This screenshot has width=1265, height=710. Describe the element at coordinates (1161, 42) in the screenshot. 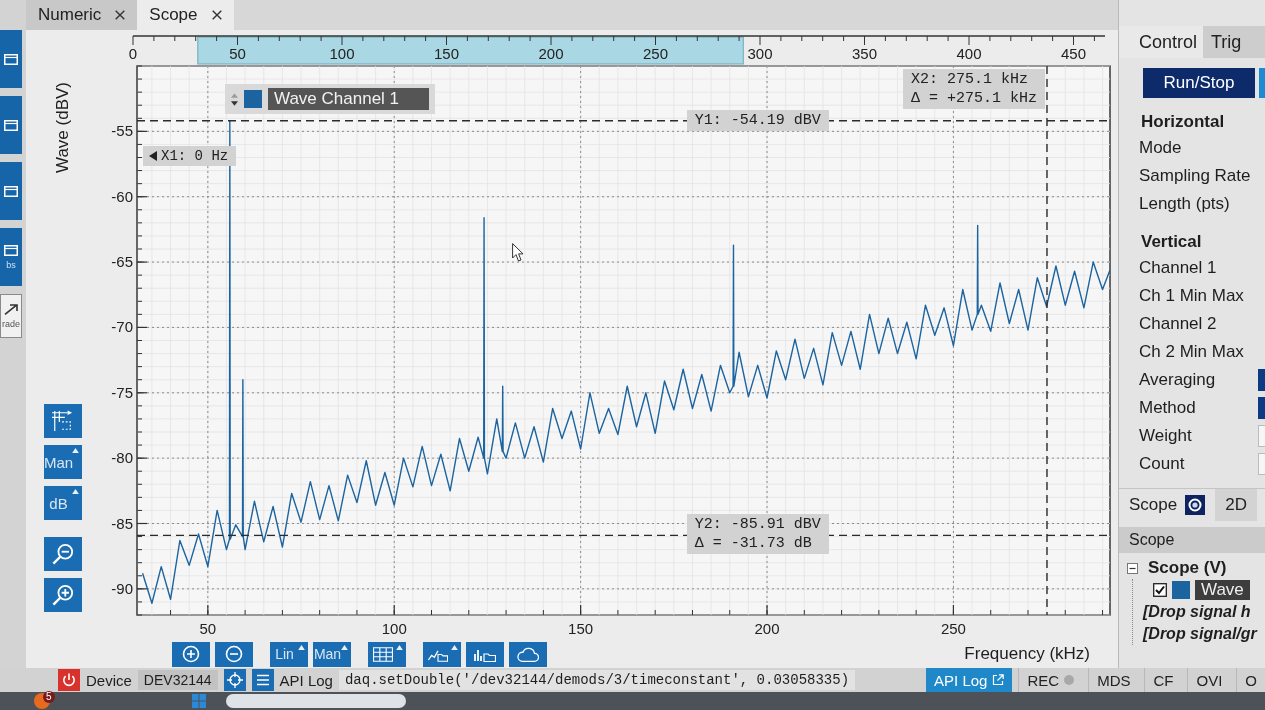

I see `tab: Control` at that location.